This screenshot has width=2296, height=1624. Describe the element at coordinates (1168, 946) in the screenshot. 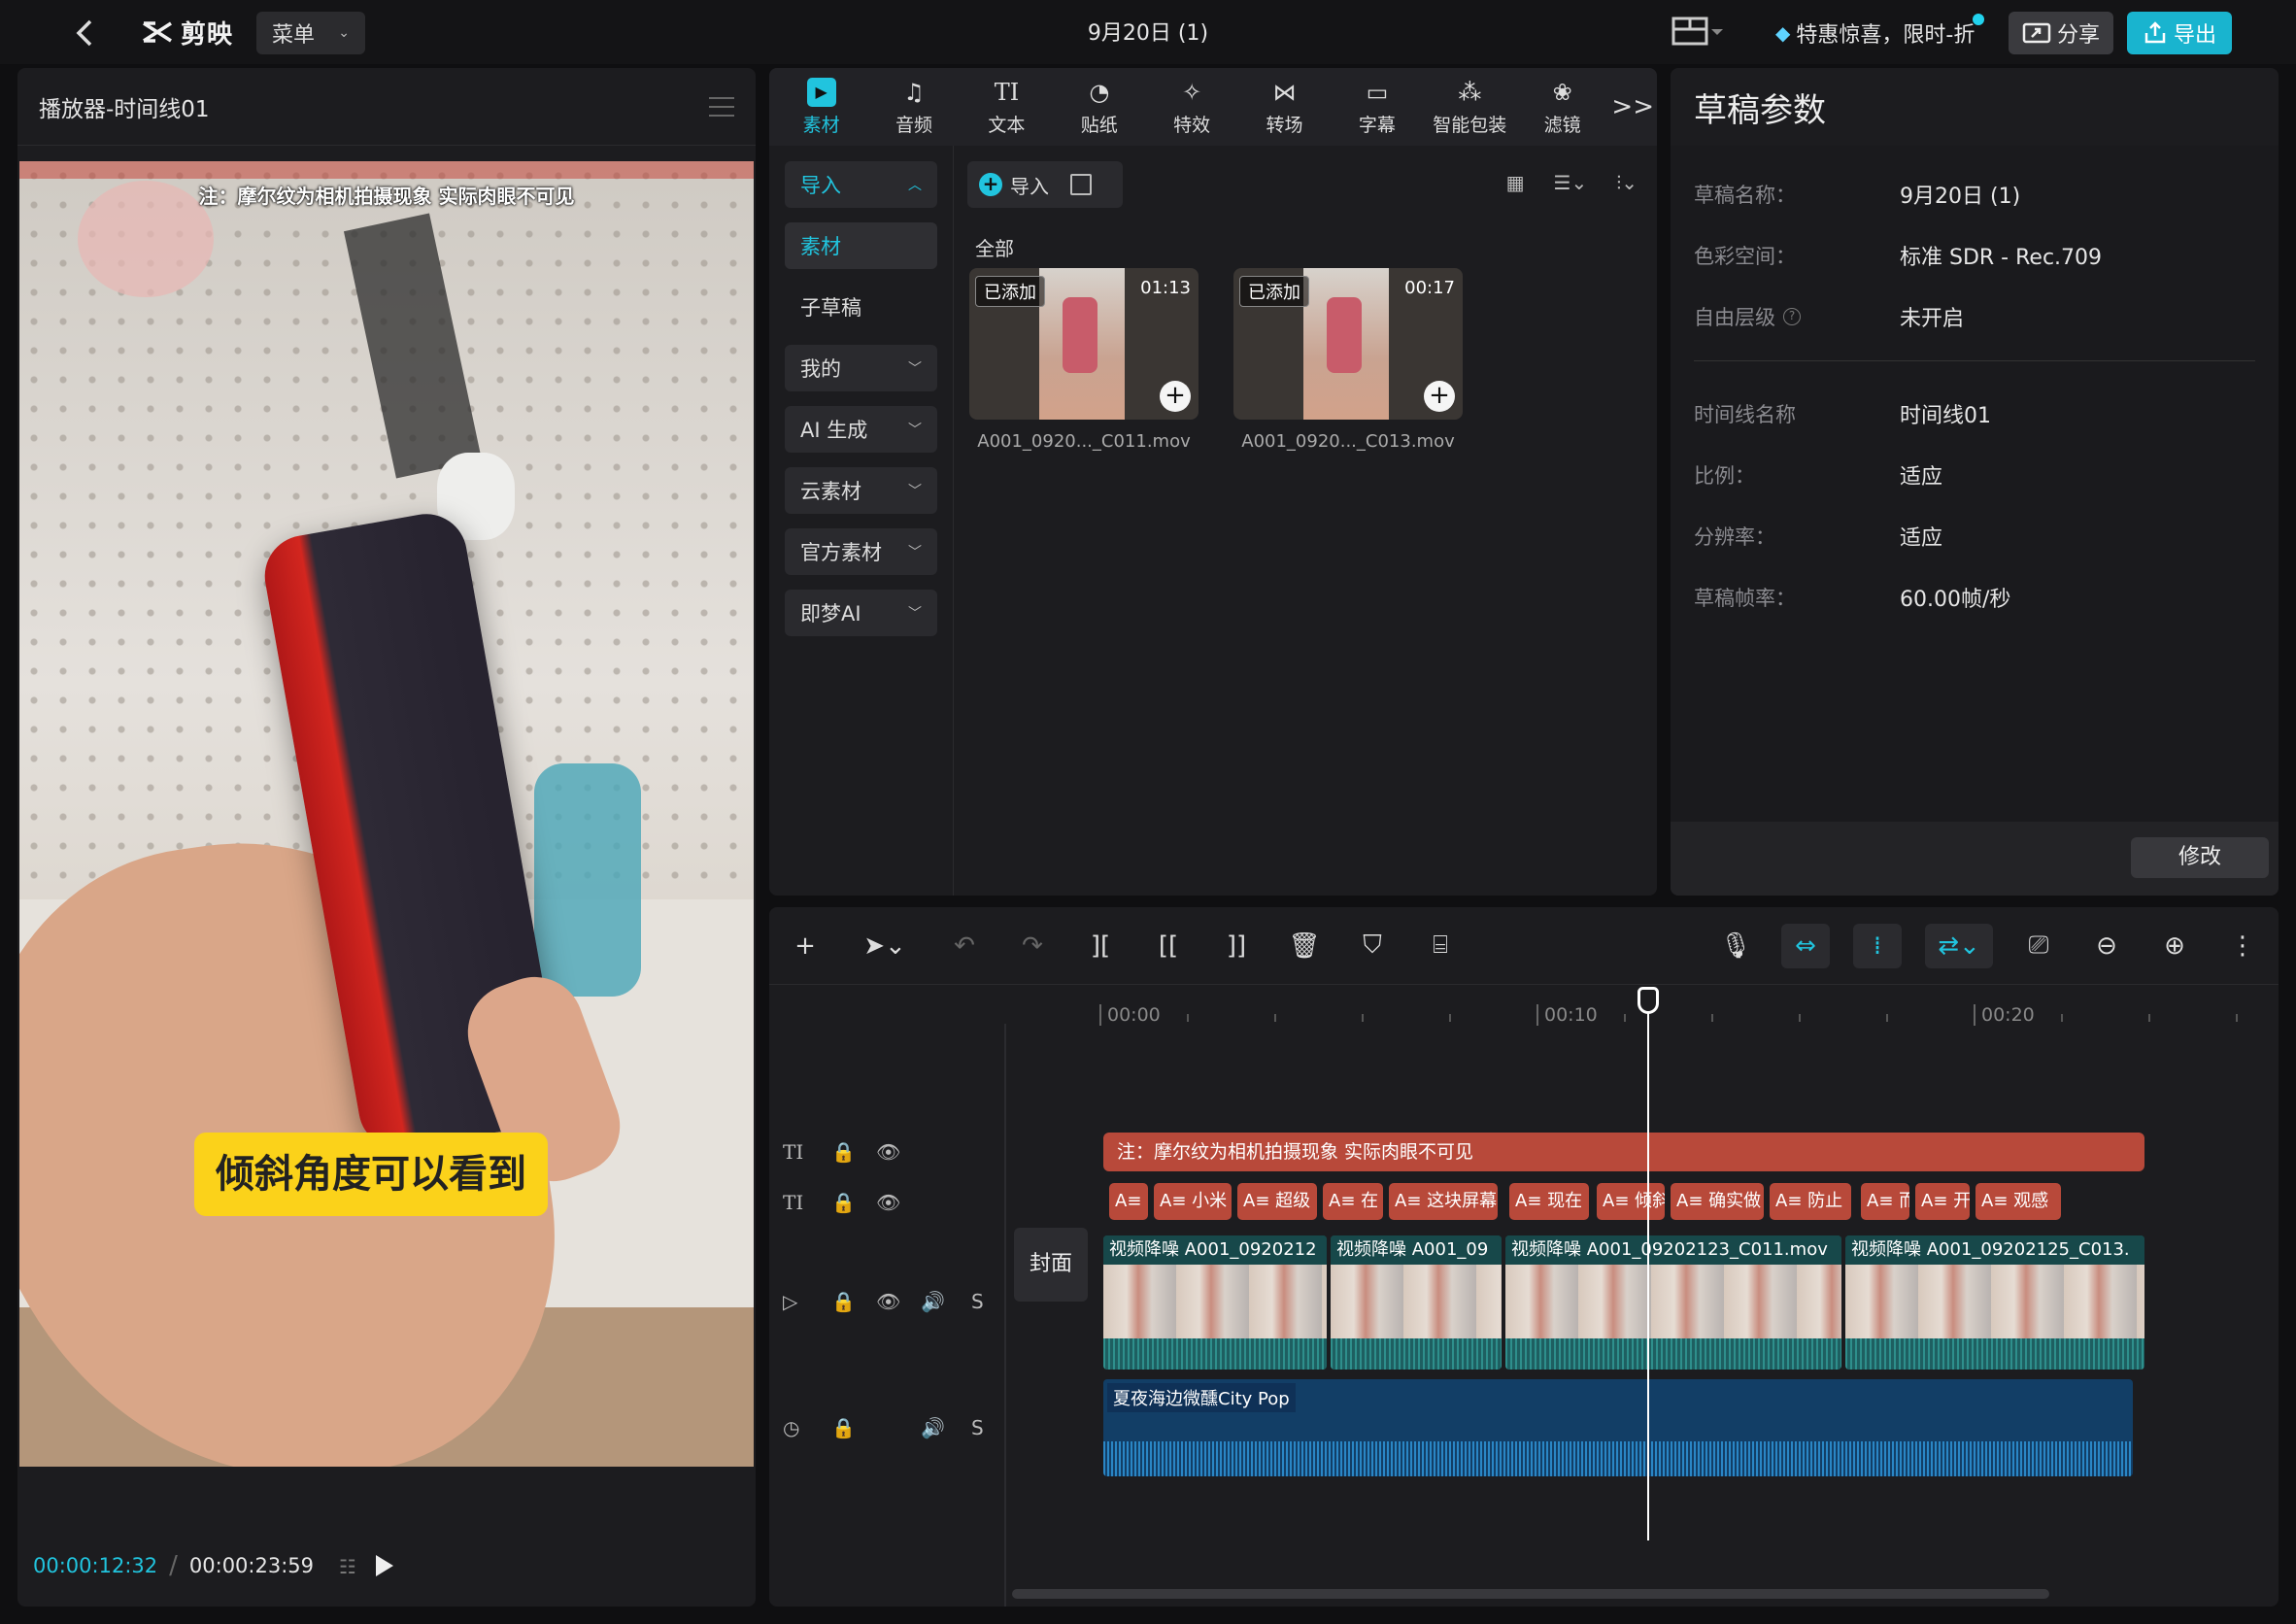

I see `trim-left-icon: [[` at that location.